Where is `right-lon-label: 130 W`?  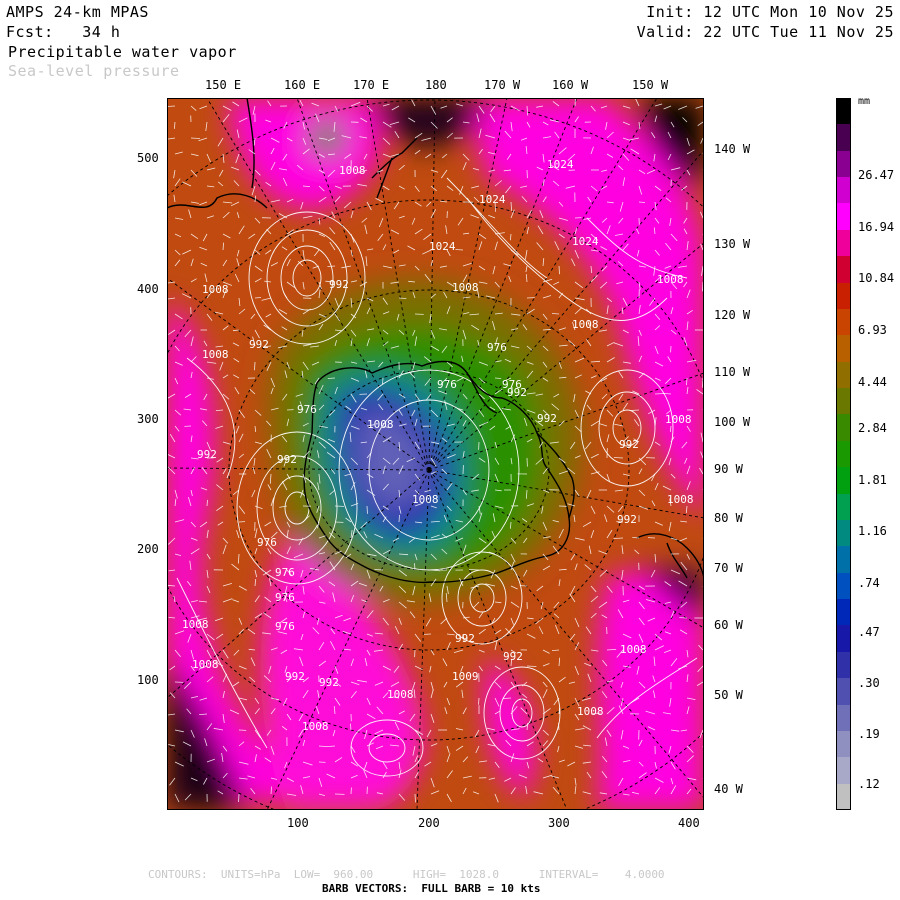 right-lon-label: 130 W is located at coordinates (732, 244).